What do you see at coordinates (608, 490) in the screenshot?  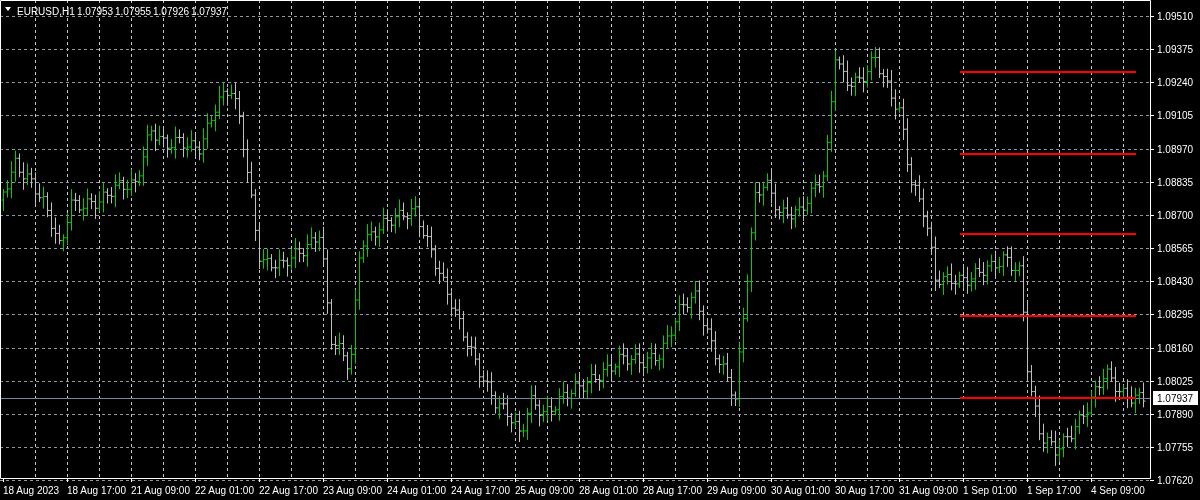 I see `time-label: 28 Aug 01:00` at bounding box center [608, 490].